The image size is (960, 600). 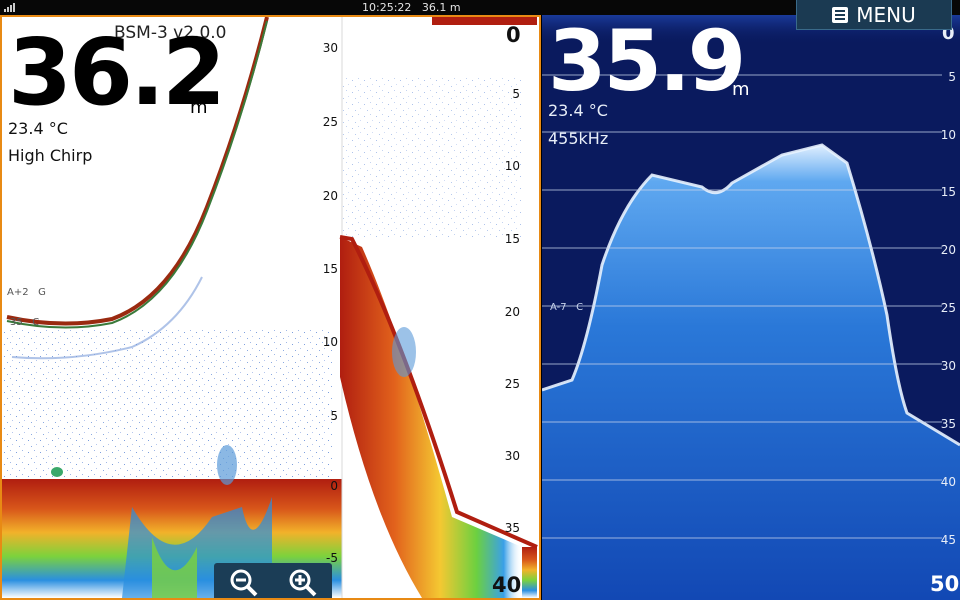 I want to click on zoom-controls, so click(x=273, y=581).